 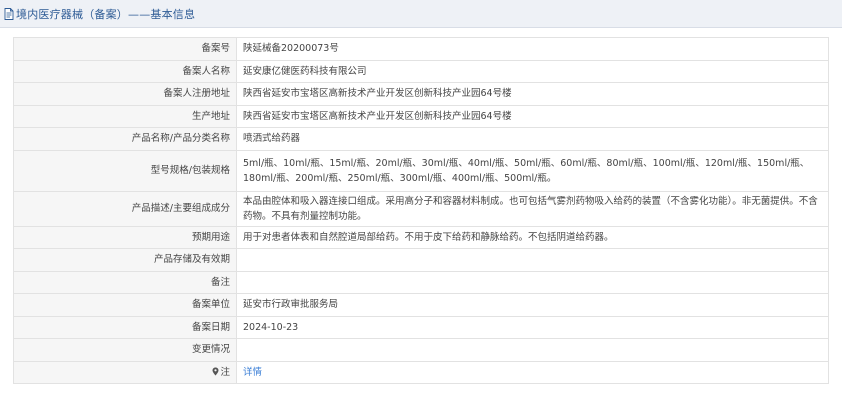 What do you see at coordinates (125, 372) in the screenshot?
I see `row-label-note: 注` at bounding box center [125, 372].